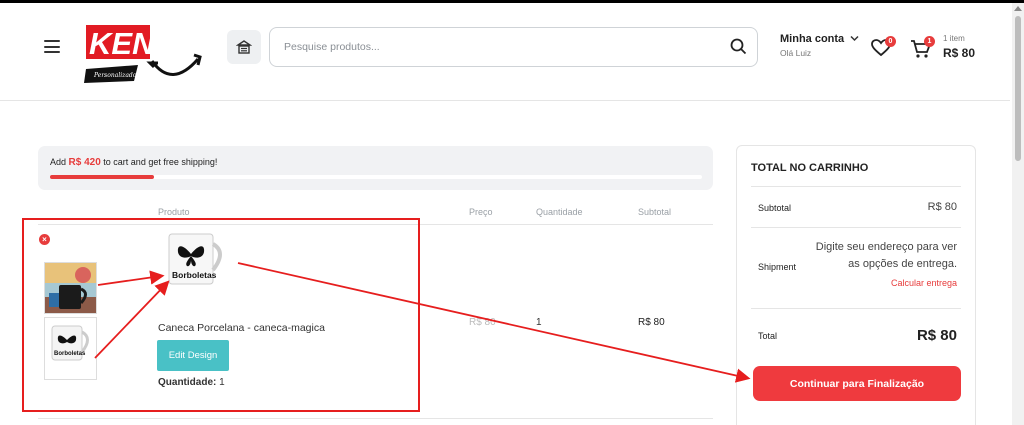 The image size is (1024, 425). What do you see at coordinates (58, 162) in the screenshot?
I see `free-shipping-prefix: Add` at bounding box center [58, 162].